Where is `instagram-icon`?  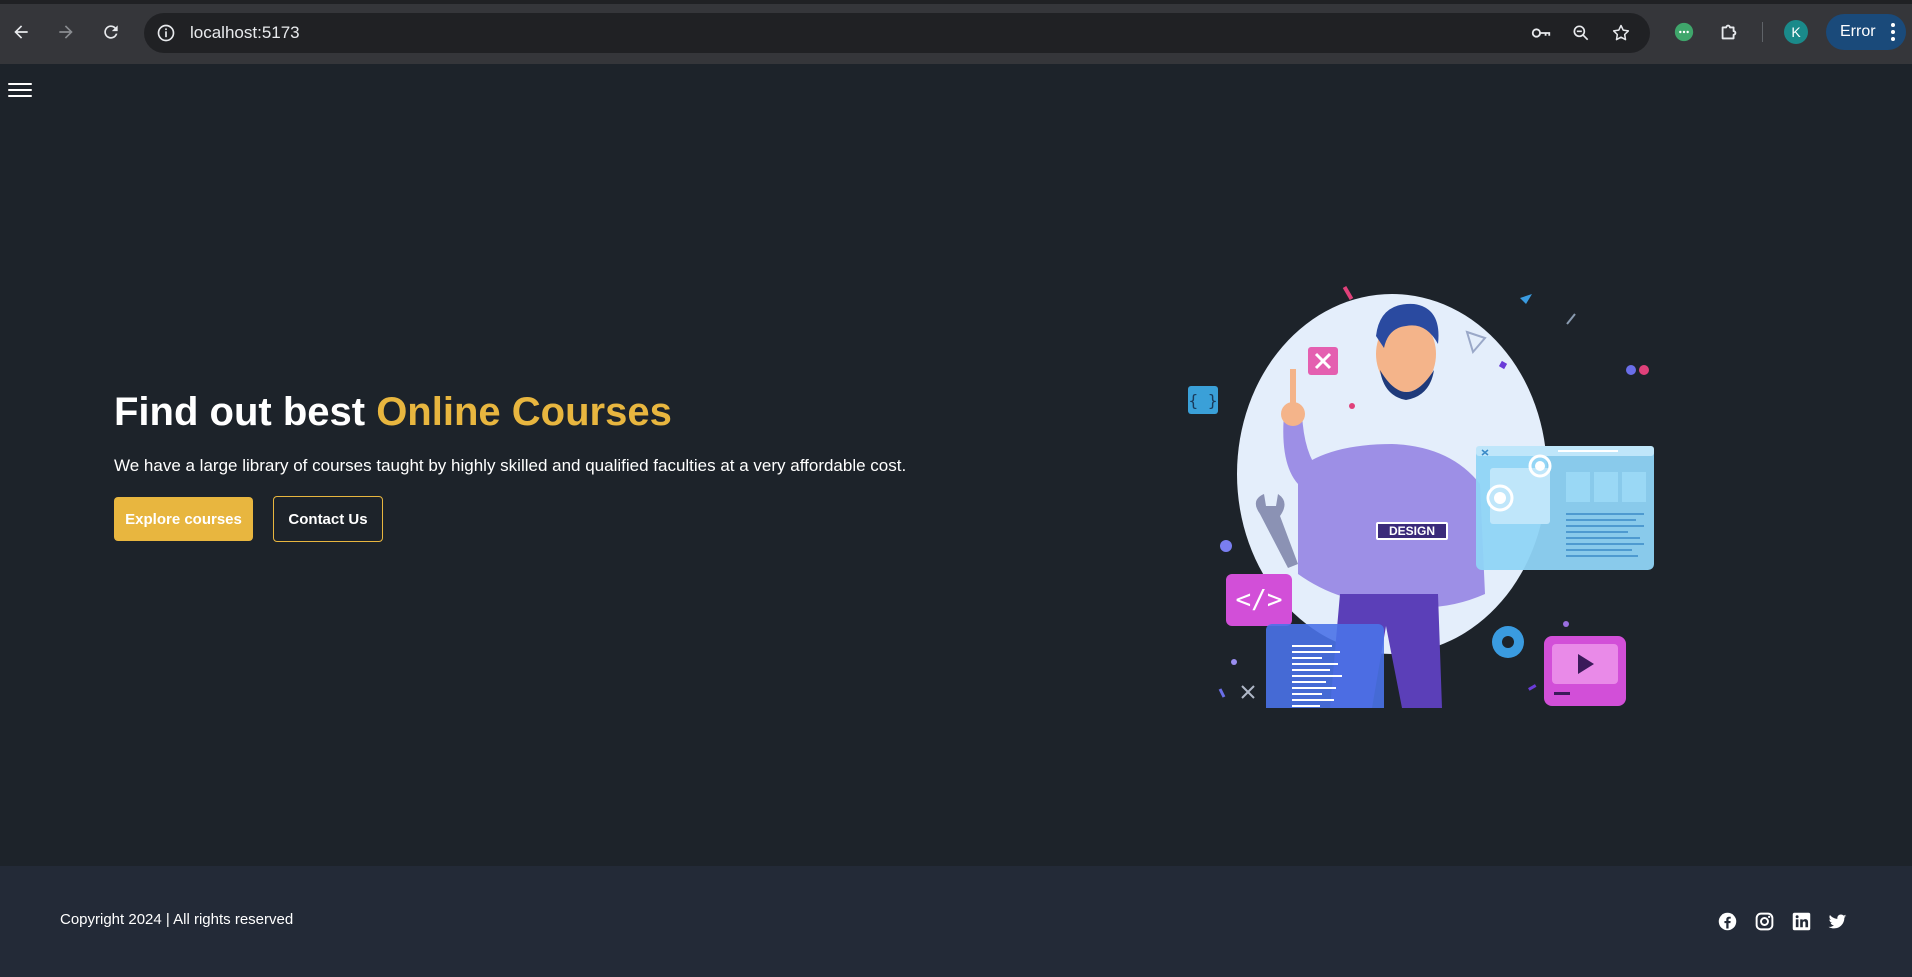
instagram-icon is located at coordinates (1764, 921).